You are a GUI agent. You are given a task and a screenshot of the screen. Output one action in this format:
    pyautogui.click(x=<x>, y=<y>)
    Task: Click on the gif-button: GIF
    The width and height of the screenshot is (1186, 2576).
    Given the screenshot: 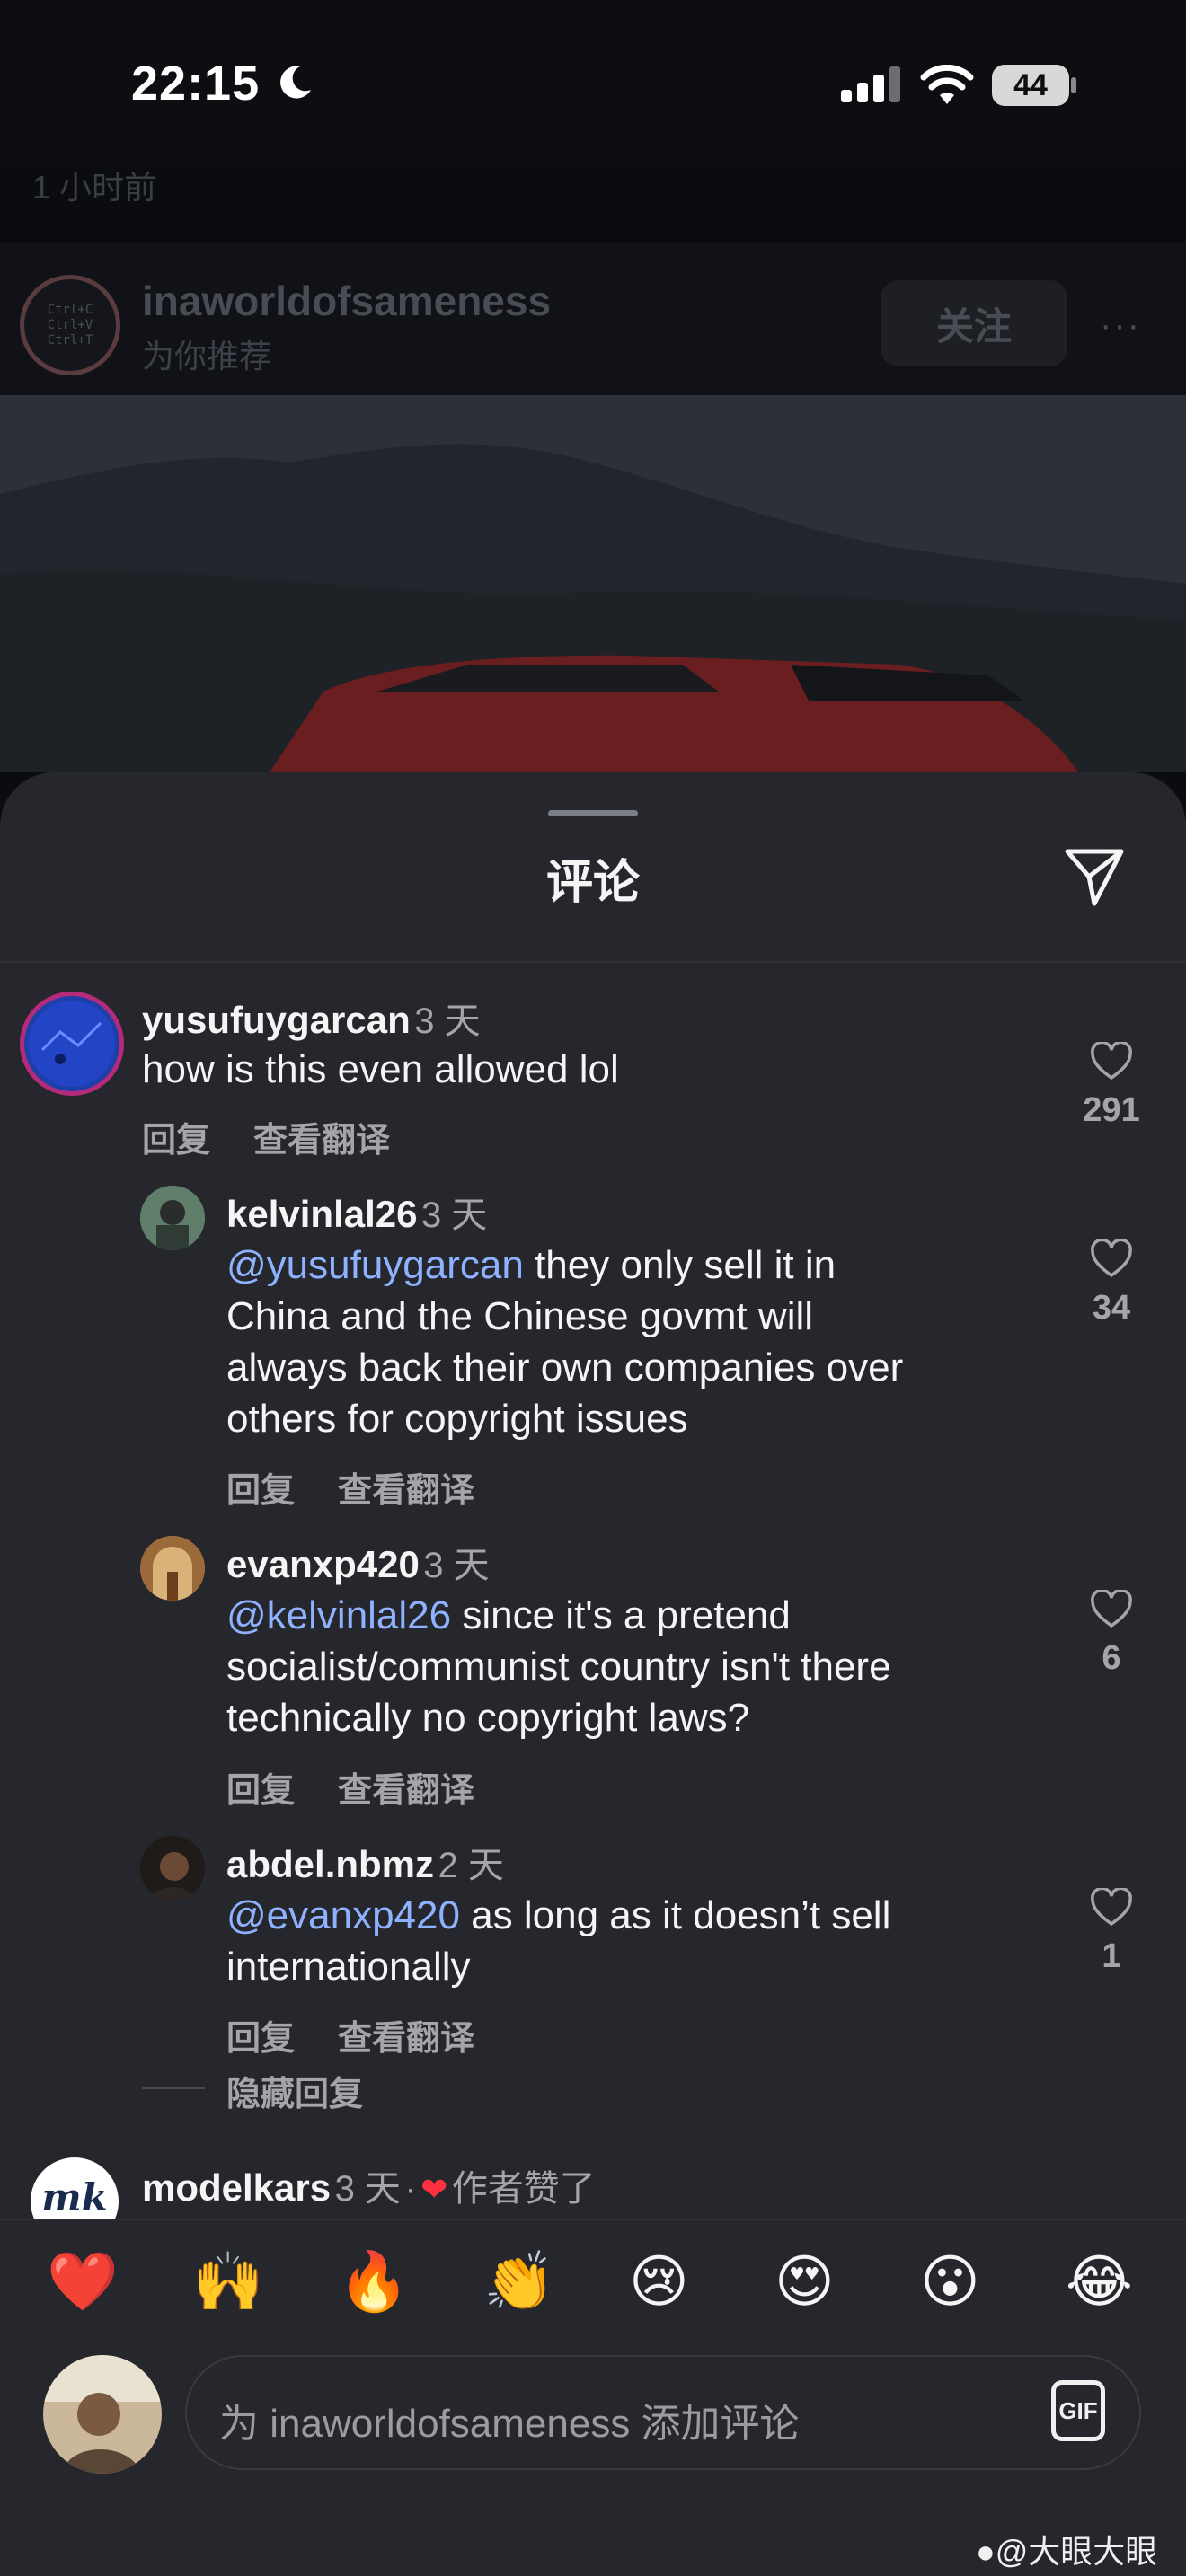 What is the action you would take?
    pyautogui.click(x=1078, y=2410)
    